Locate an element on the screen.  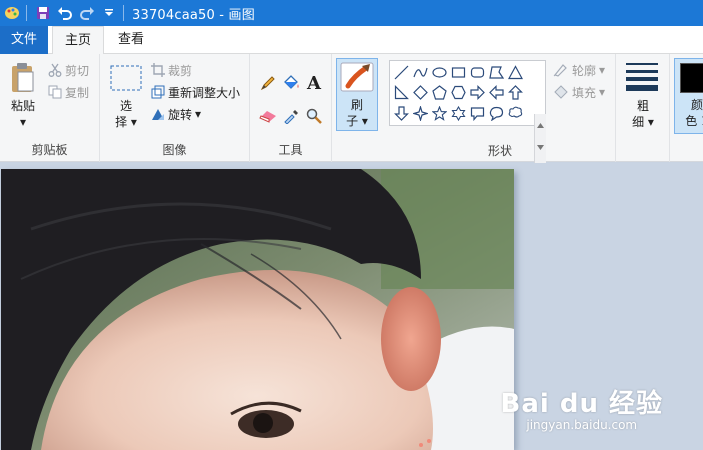
customize-quick-access-icon is located at coordinates (109, 13).